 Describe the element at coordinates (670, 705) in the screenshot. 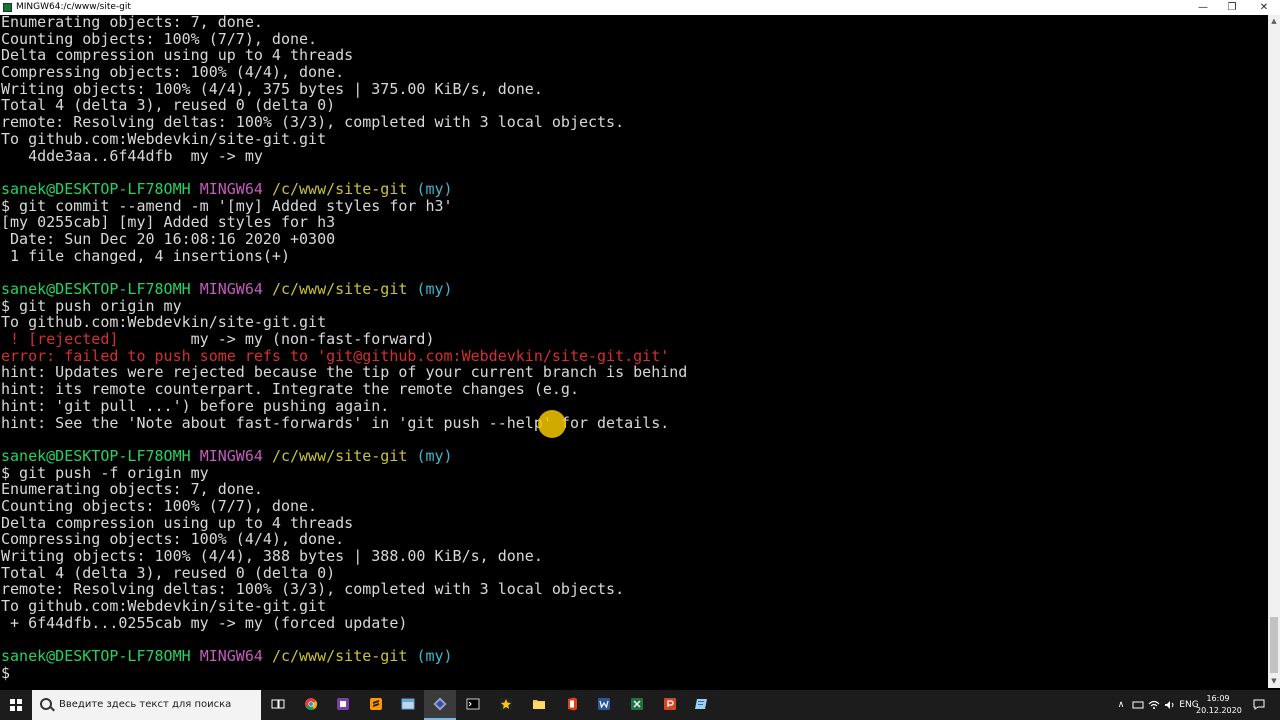

I see `taskbar-app-powerpoint` at that location.